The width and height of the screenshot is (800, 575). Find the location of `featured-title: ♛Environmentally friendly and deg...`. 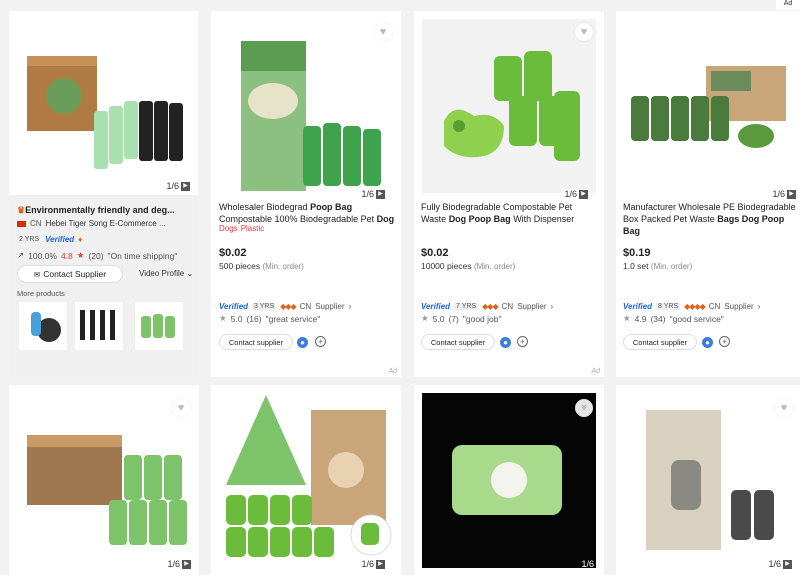

featured-title: ♛Environmentally friendly and deg... is located at coordinates (106, 210).